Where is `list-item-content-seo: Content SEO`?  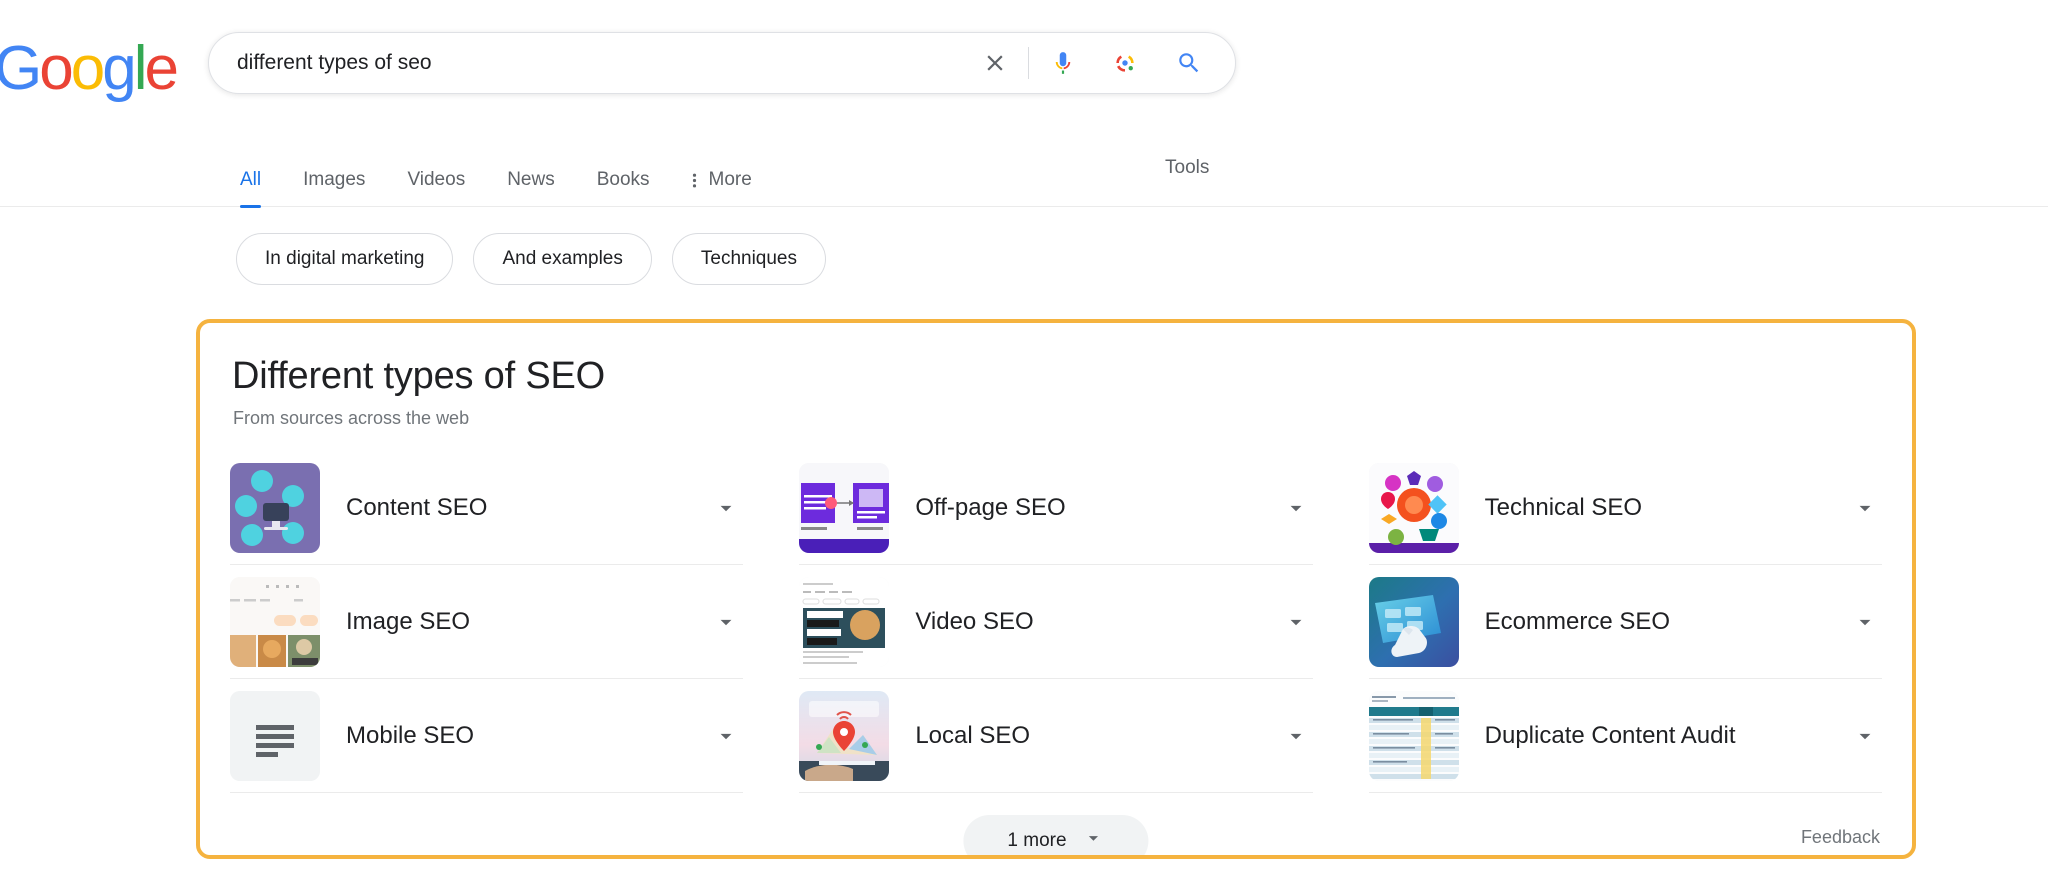
list-item-content-seo: Content SEO is located at coordinates (487, 508).